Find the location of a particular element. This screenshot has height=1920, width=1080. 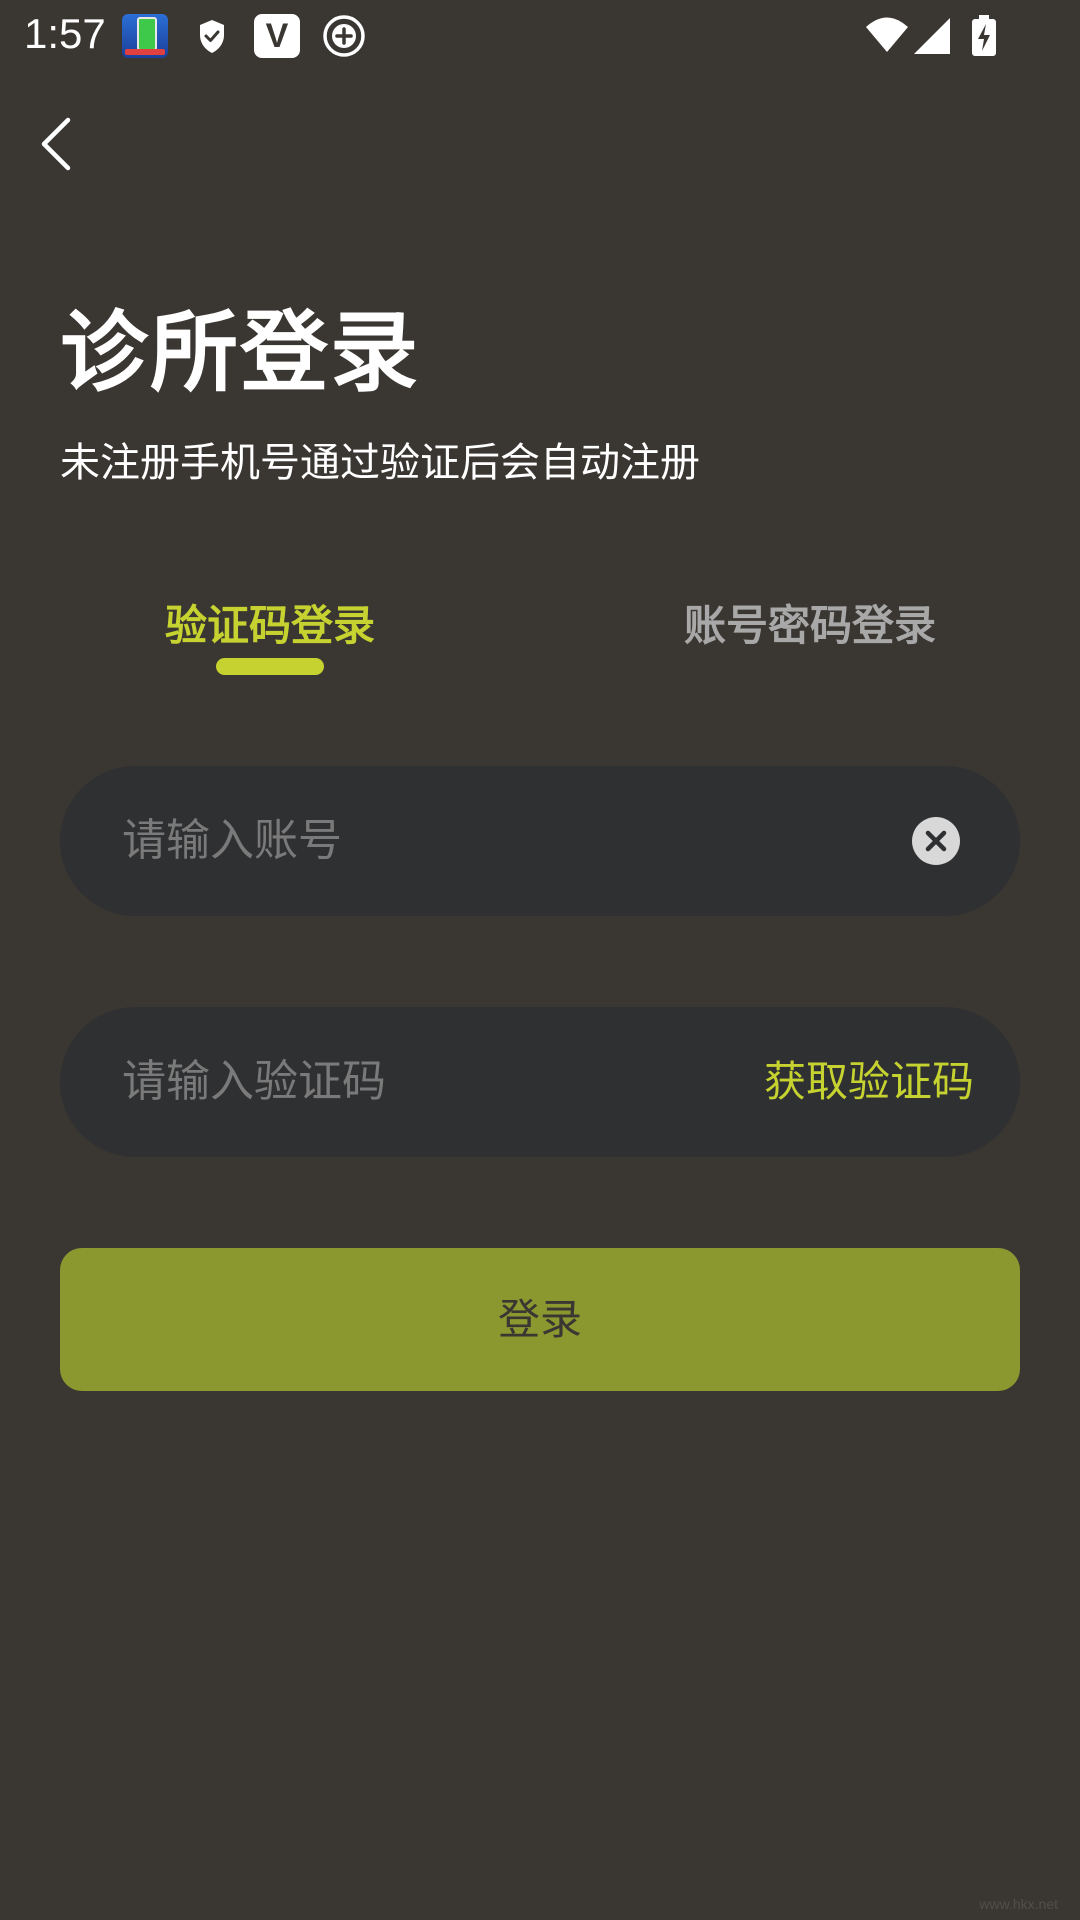

active-tab-indicator is located at coordinates (270, 666).